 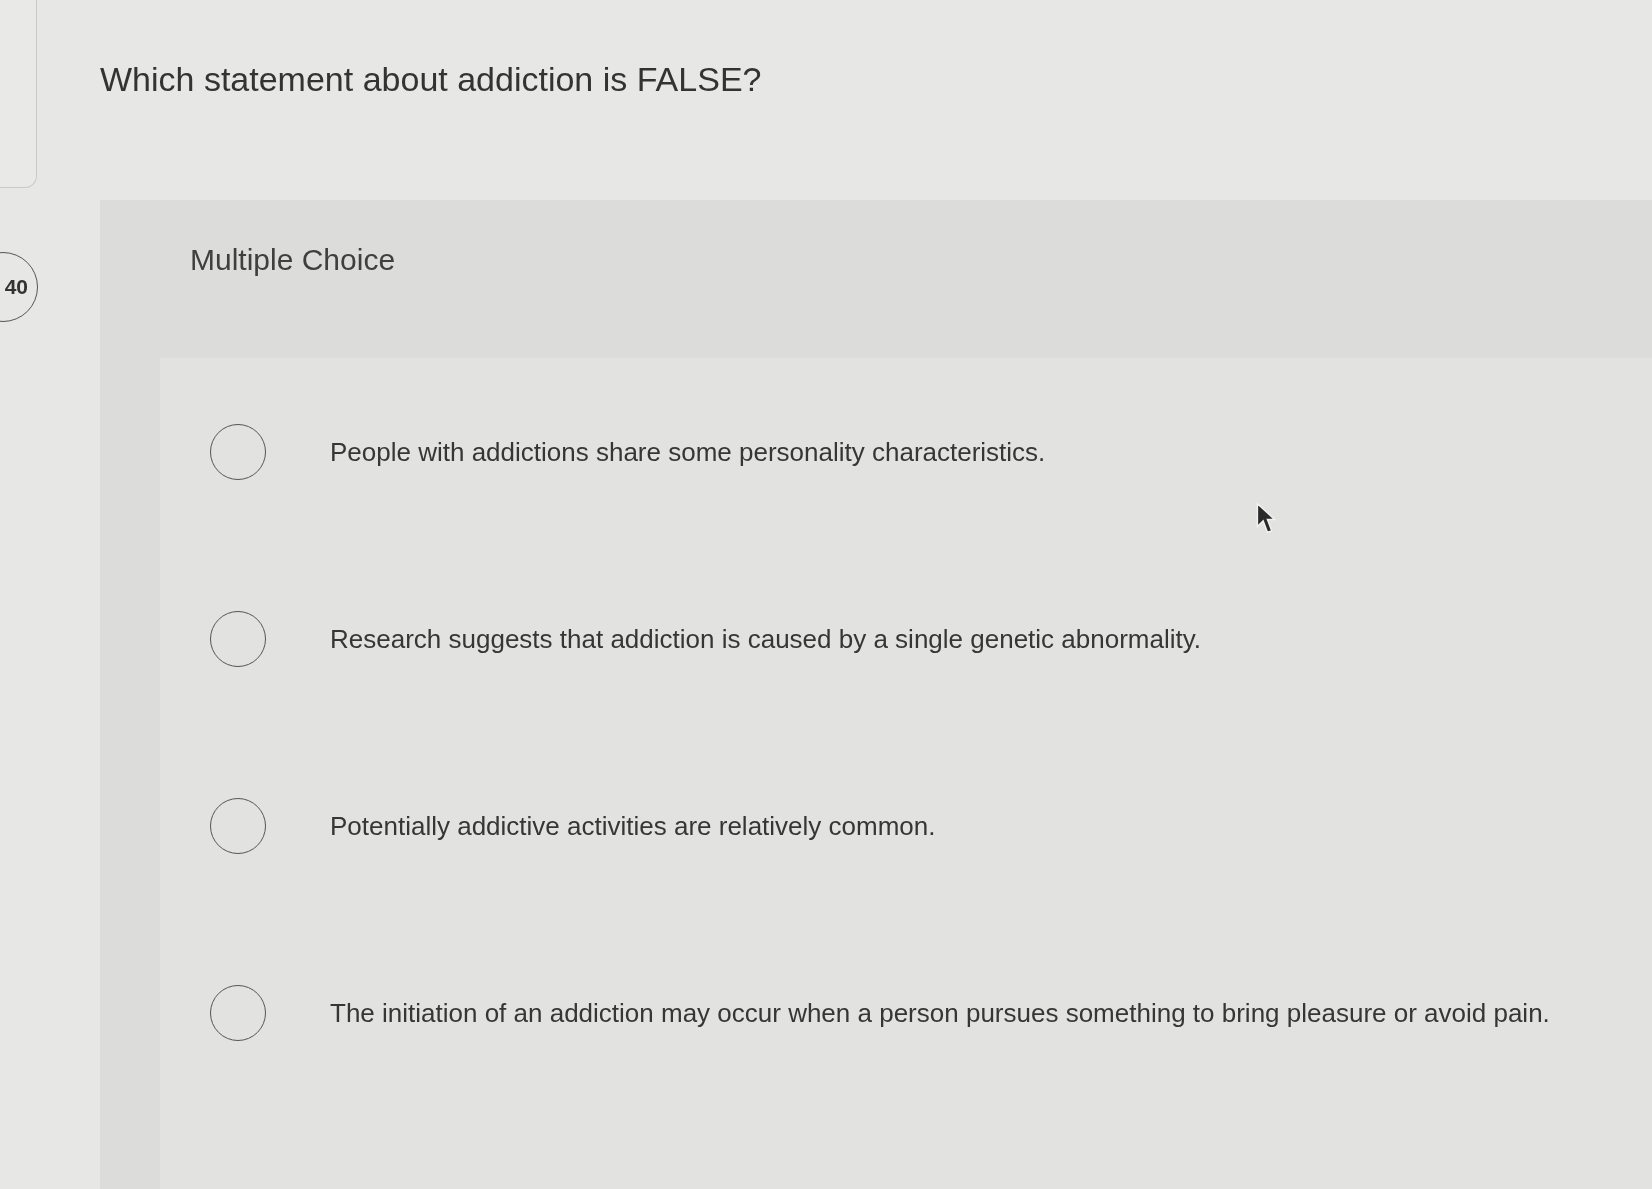 I want to click on cursor-icon, so click(x=1266, y=518).